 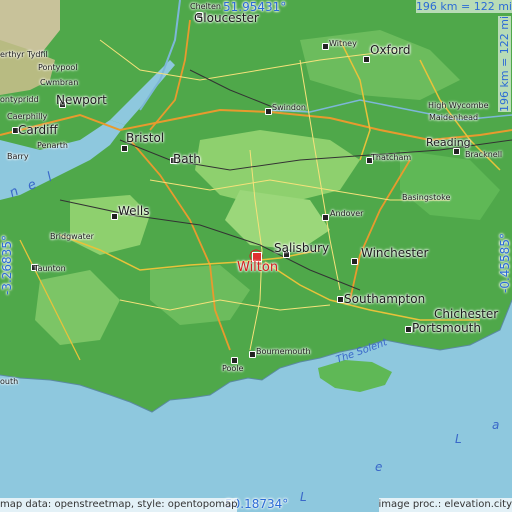 I want to click on southampton-dot, so click(x=340, y=299).